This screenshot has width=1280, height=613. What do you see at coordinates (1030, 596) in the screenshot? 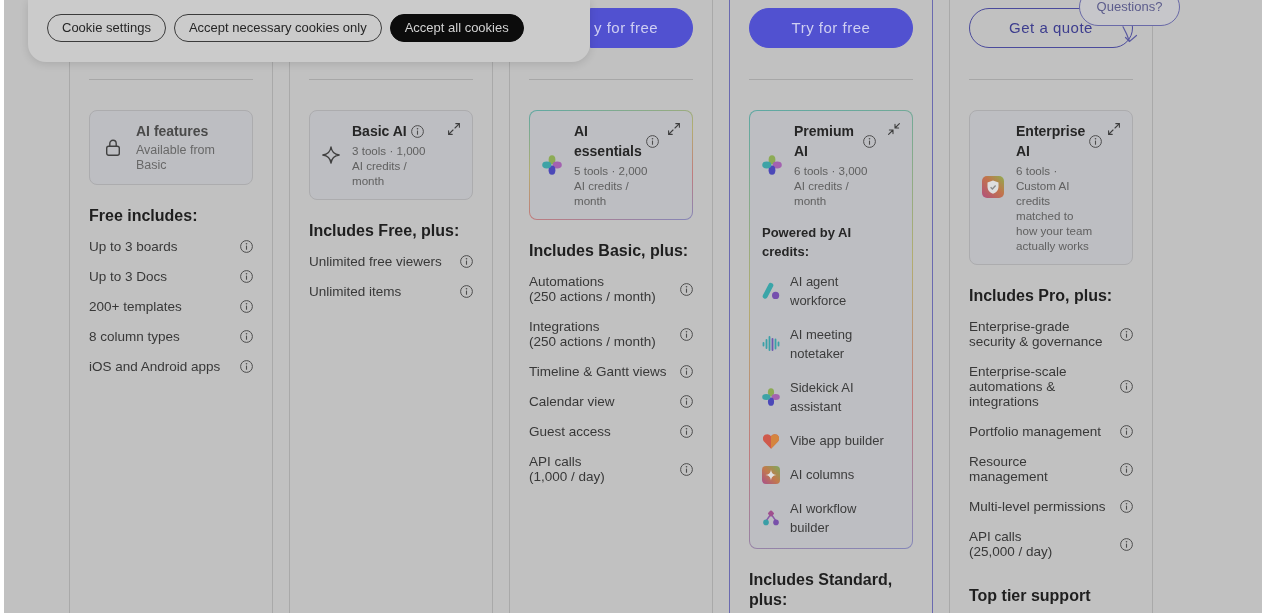
I see `section-heading: Top tier support` at bounding box center [1030, 596].